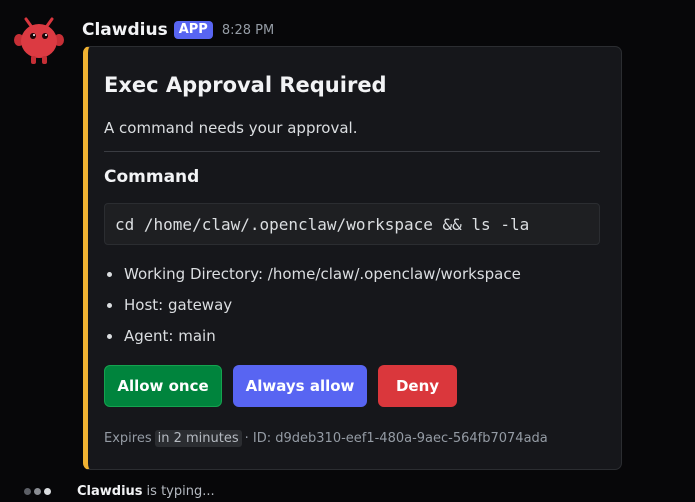 The image size is (695, 502). Describe the element at coordinates (110, 491) in the screenshot. I see `typing-user: Clawdius` at that location.